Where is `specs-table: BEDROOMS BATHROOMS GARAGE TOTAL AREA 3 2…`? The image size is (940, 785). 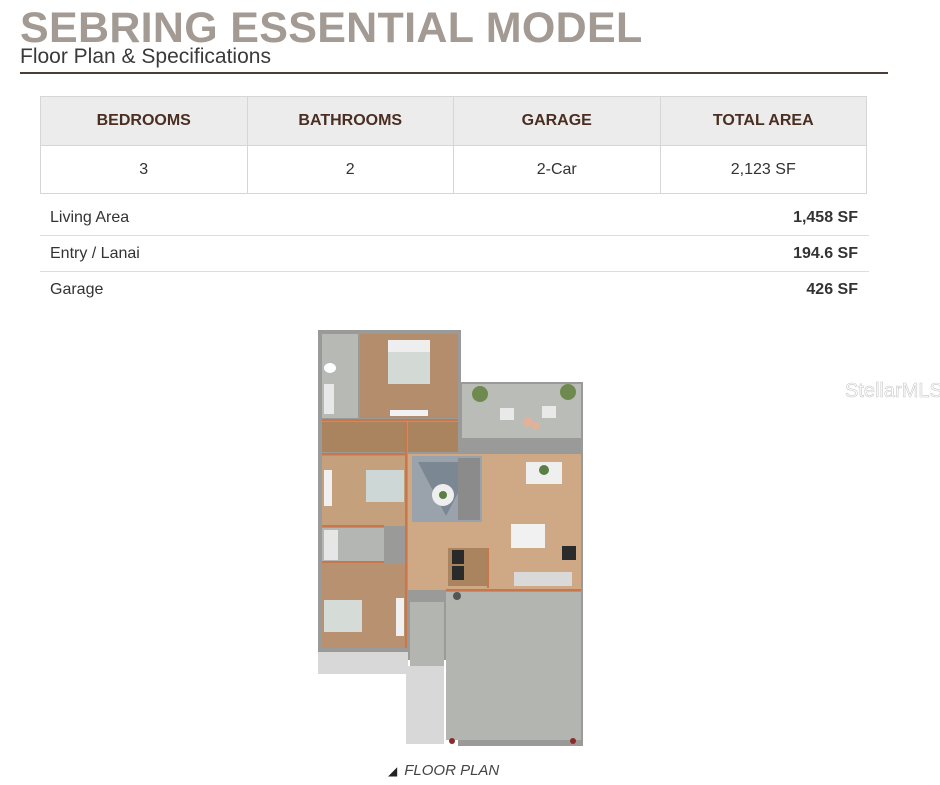
specs-table: BEDROOMS BATHROOMS GARAGE TOTAL AREA 3 2… is located at coordinates (453, 145).